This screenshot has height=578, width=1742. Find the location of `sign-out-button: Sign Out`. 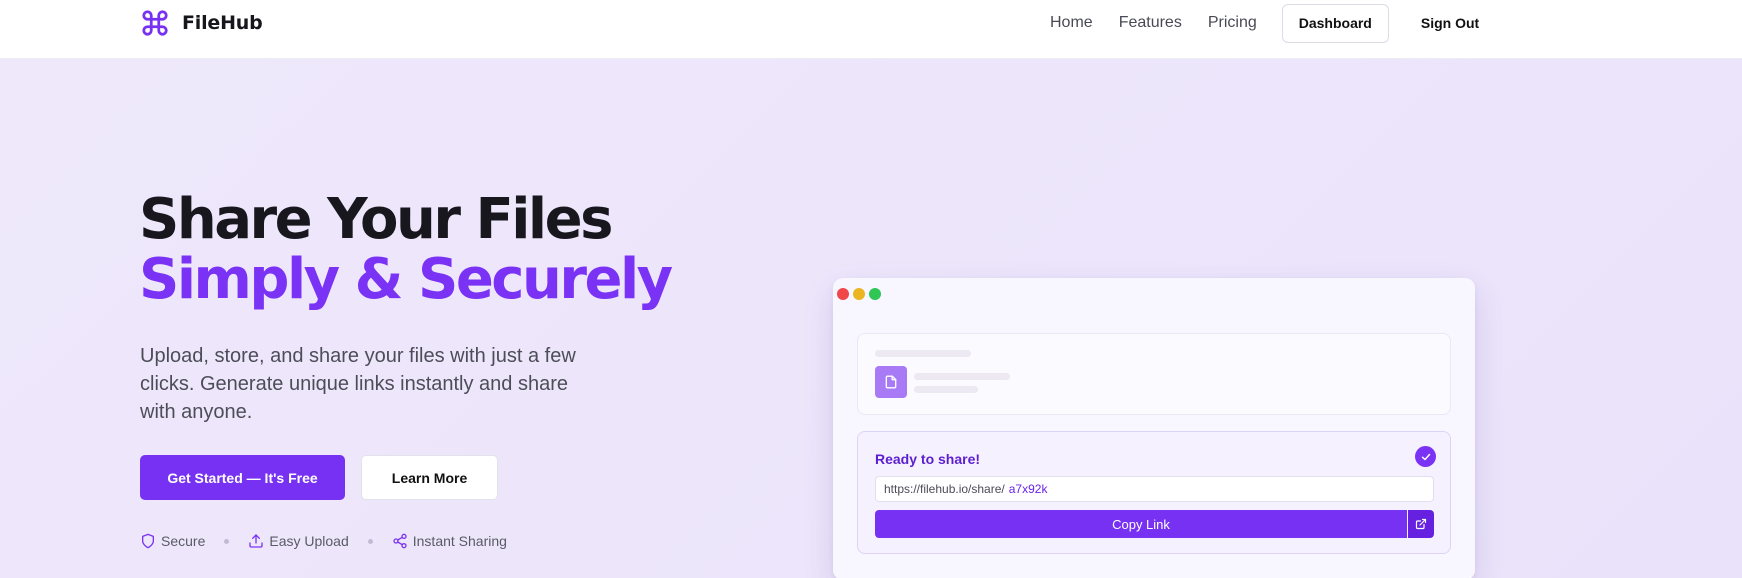

sign-out-button: Sign Out is located at coordinates (1450, 23).